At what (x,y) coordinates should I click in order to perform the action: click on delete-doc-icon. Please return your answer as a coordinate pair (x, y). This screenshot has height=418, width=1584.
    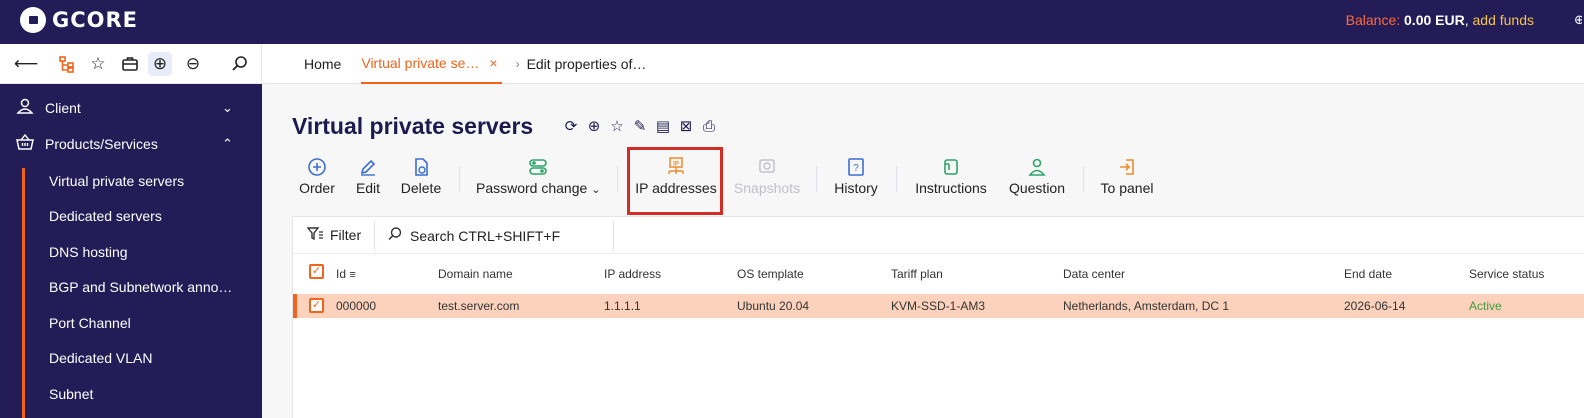
    Looking at the image, I should click on (421, 167).